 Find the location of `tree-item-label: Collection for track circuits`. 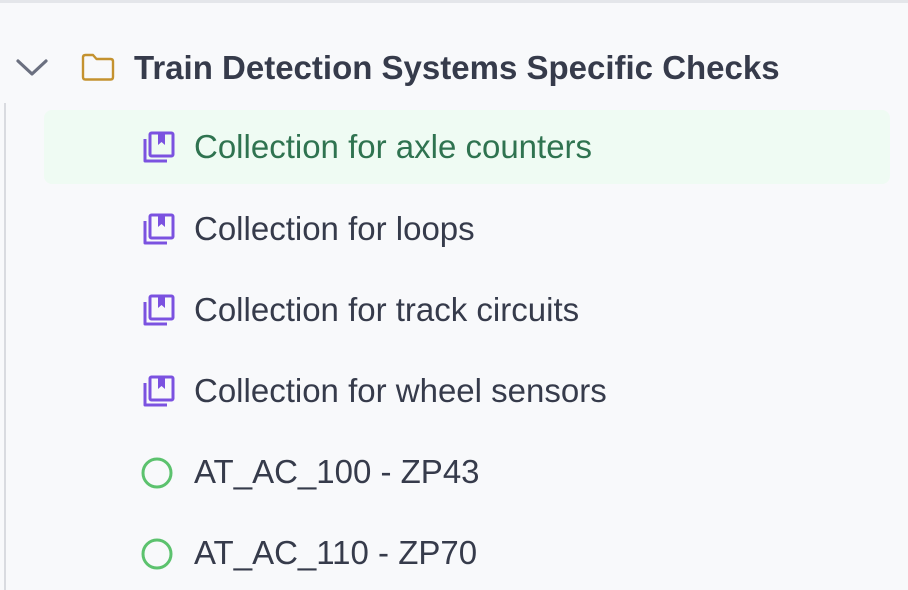

tree-item-label: Collection for track circuits is located at coordinates (387, 309).